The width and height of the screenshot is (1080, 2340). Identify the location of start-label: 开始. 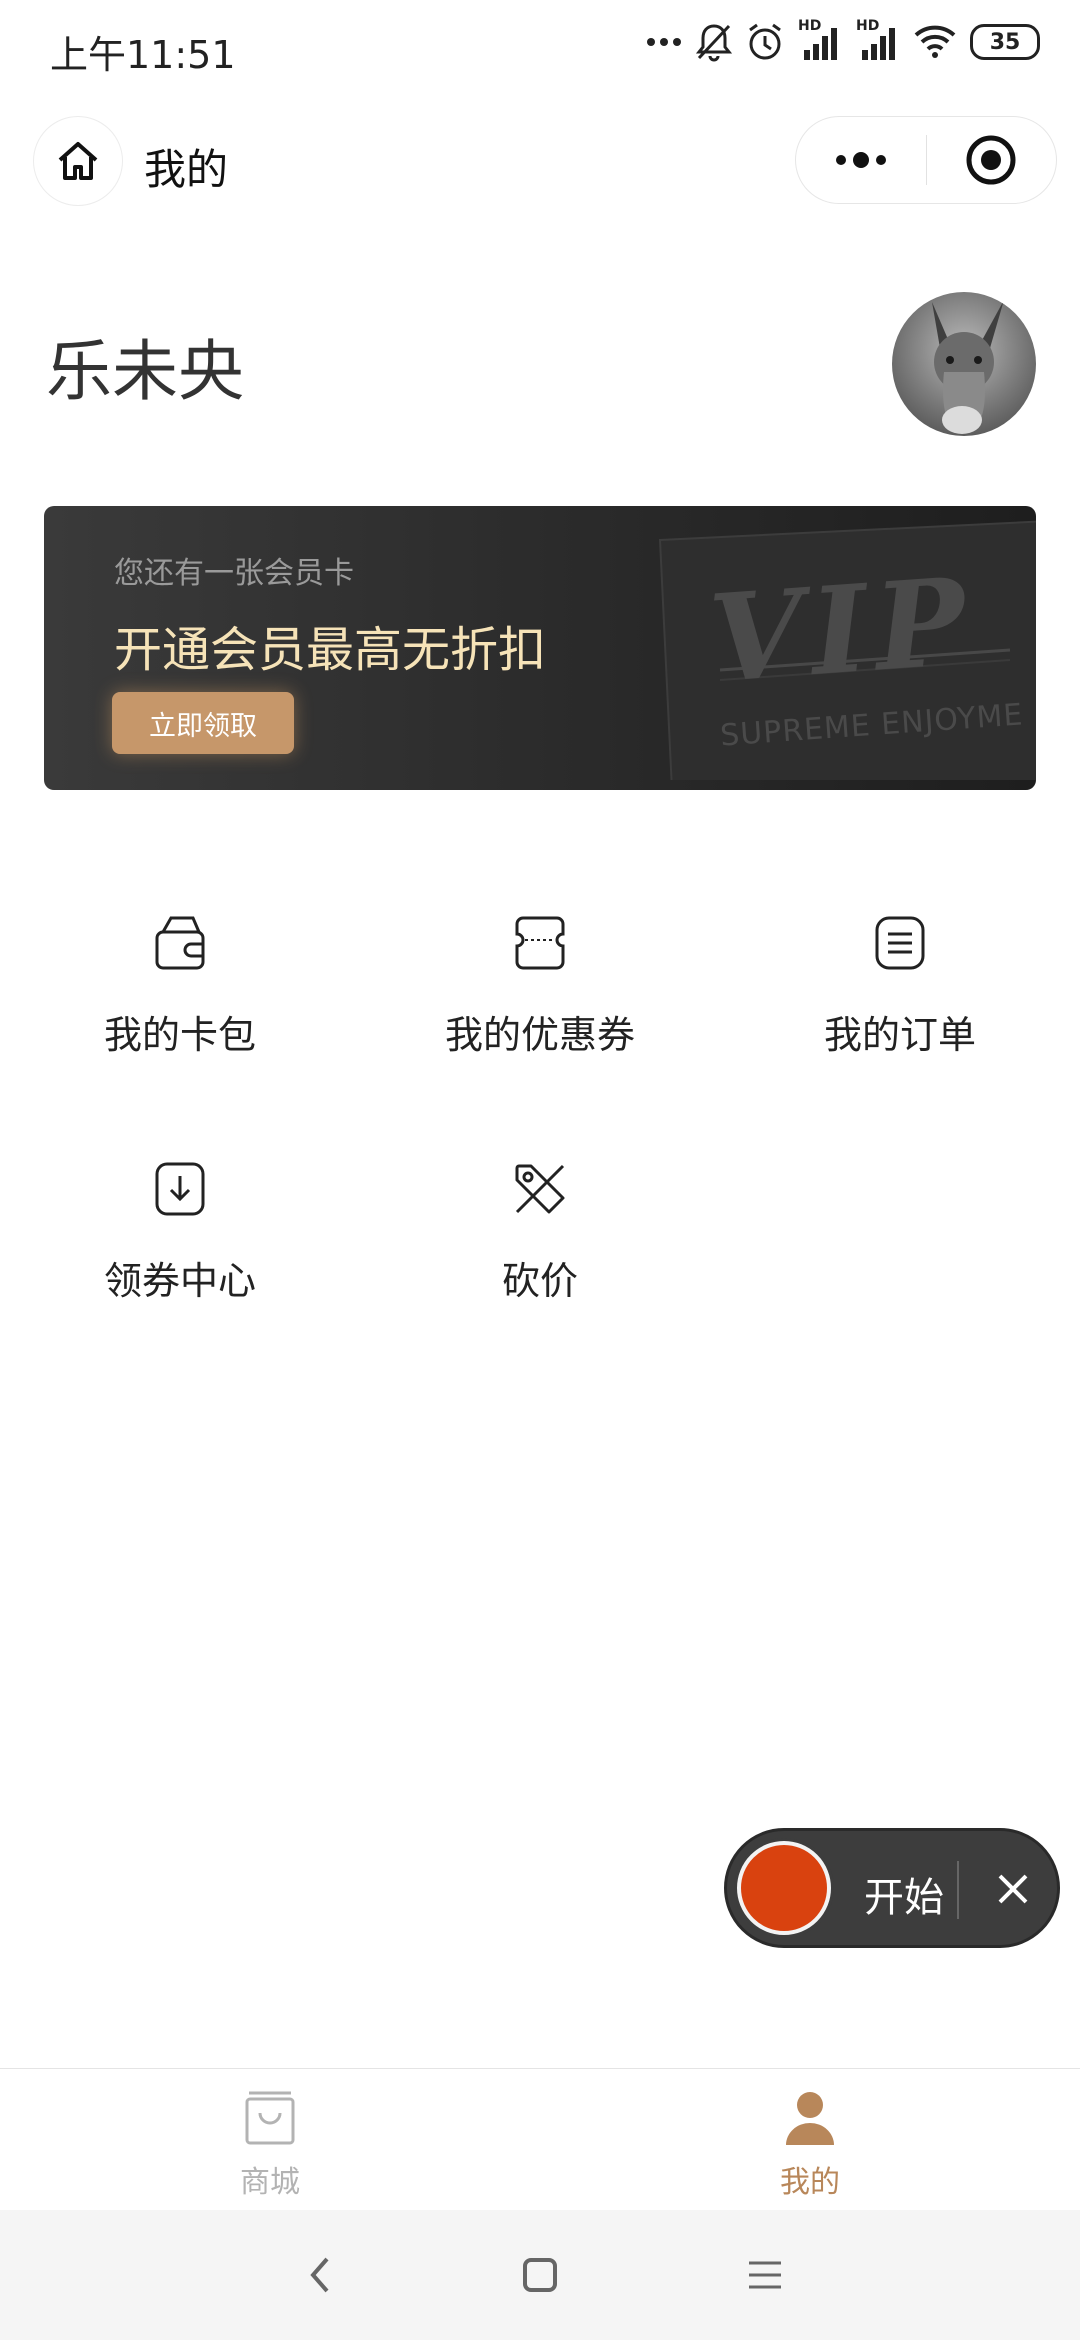
(904, 1894).